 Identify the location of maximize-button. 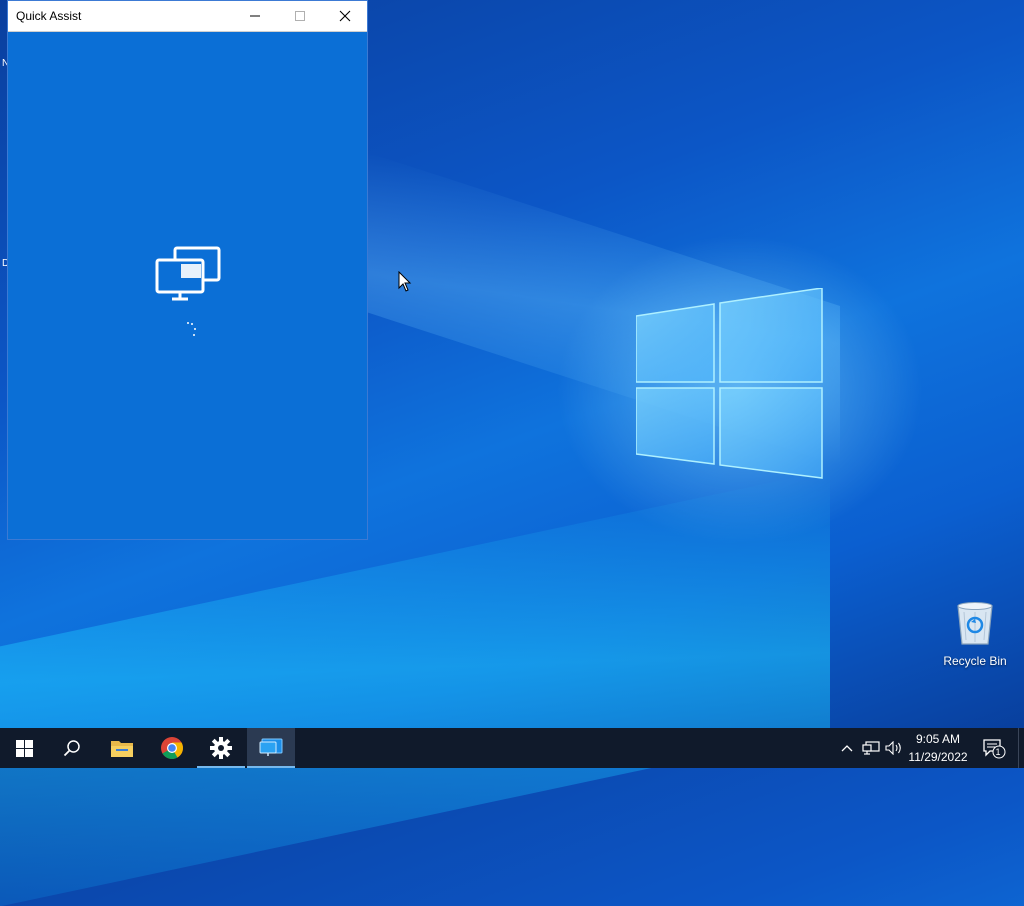
(300, 16).